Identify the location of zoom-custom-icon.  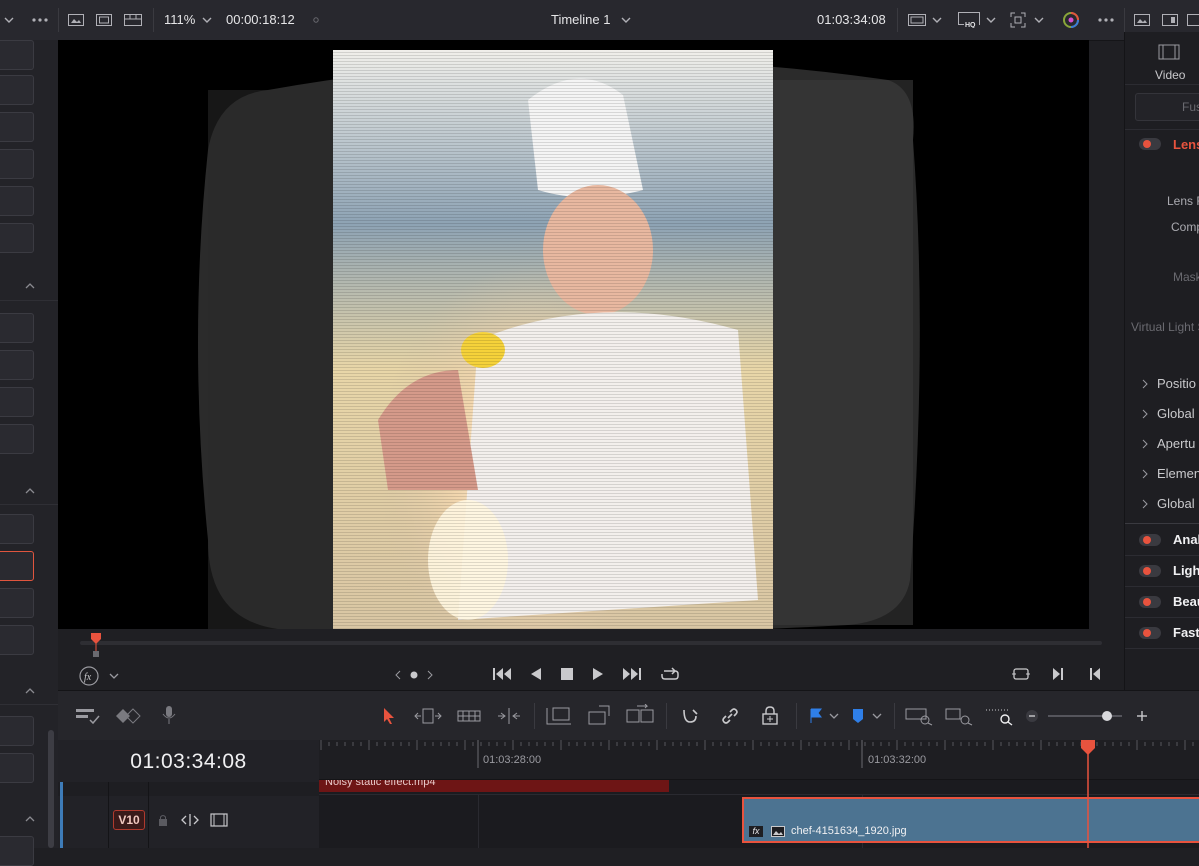
(999, 716).